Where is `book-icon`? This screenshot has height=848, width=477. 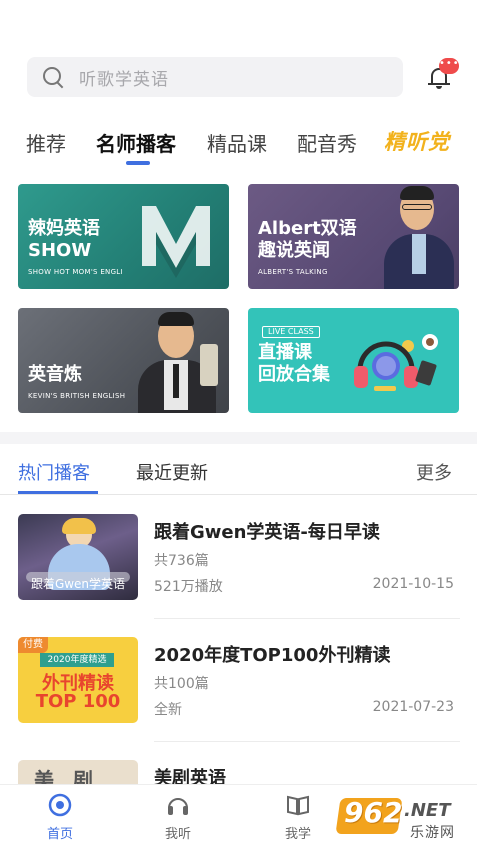 book-icon is located at coordinates (298, 805).